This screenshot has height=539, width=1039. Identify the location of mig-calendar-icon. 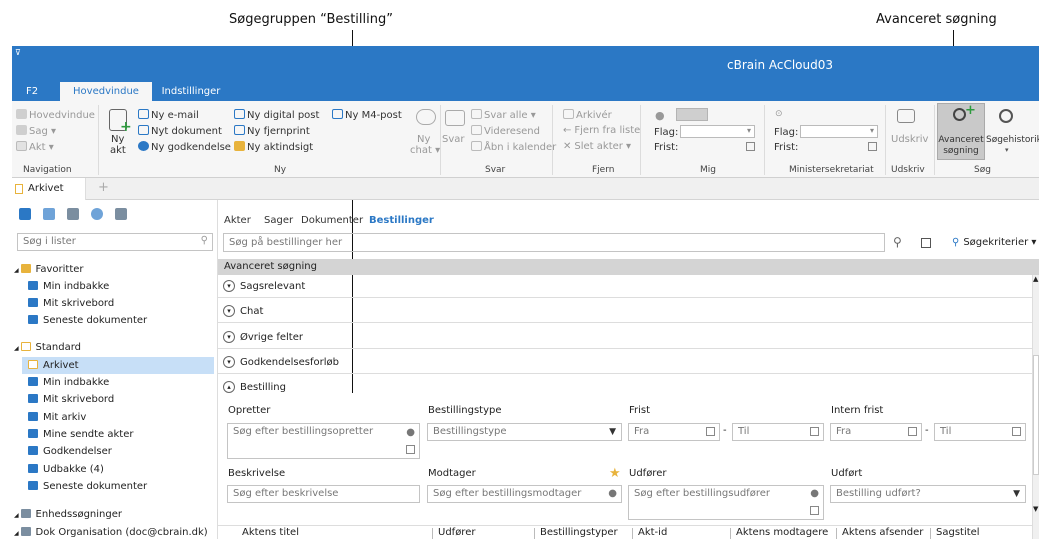
(750, 146).